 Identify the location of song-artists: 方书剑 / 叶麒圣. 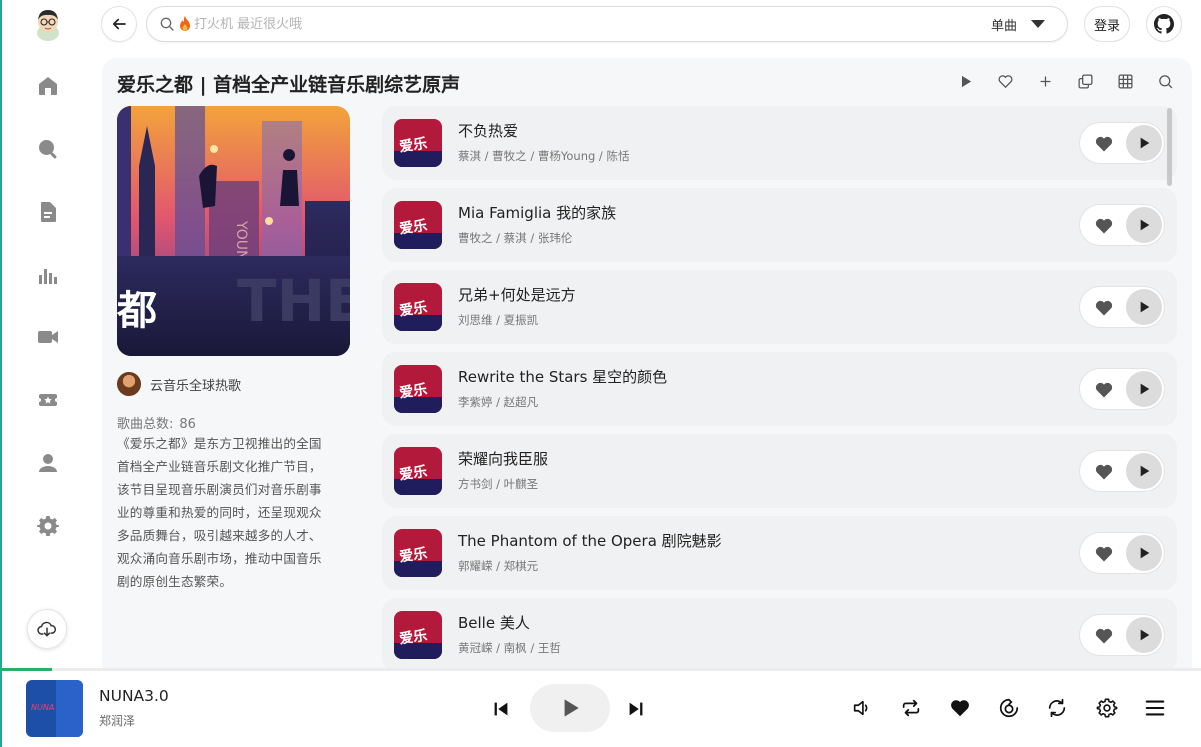
(498, 484).